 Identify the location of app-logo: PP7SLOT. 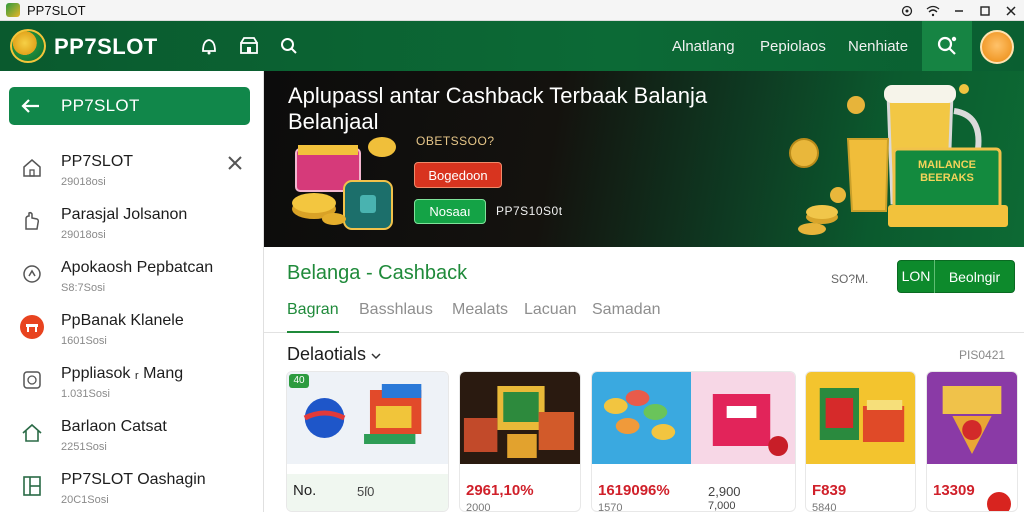
(106, 47).